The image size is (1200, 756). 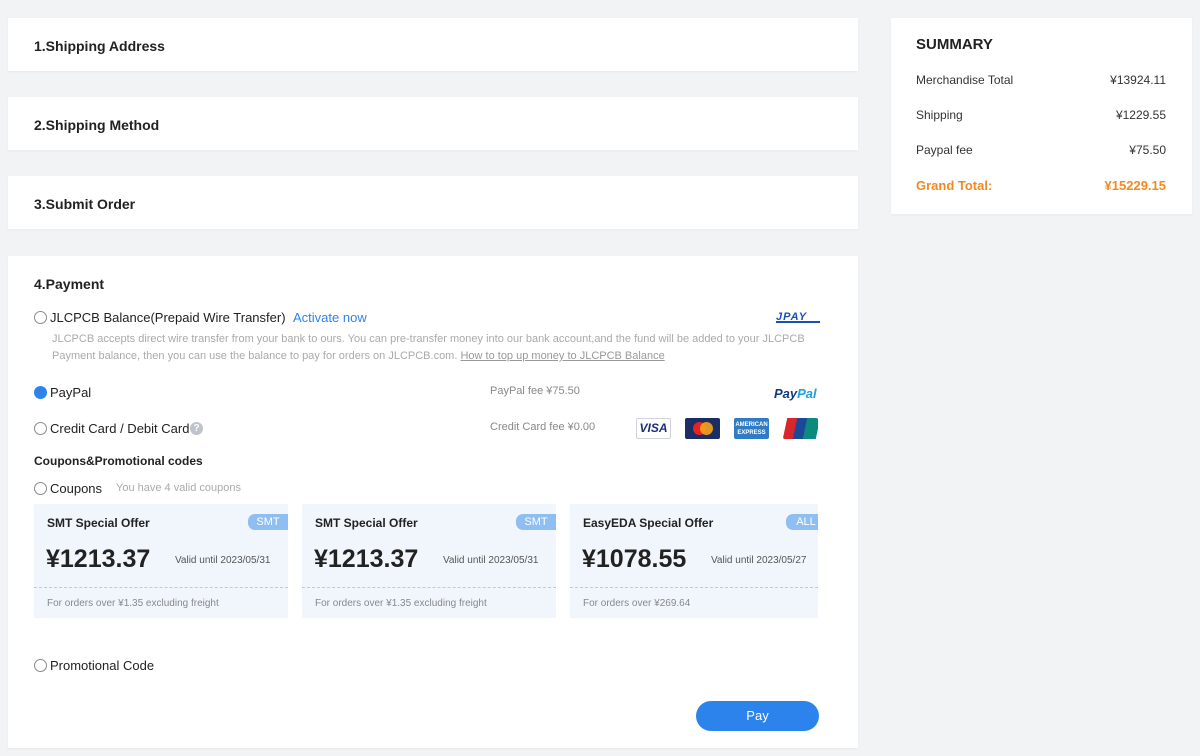 What do you see at coordinates (40, 488) in the screenshot?
I see `coupons-radio` at bounding box center [40, 488].